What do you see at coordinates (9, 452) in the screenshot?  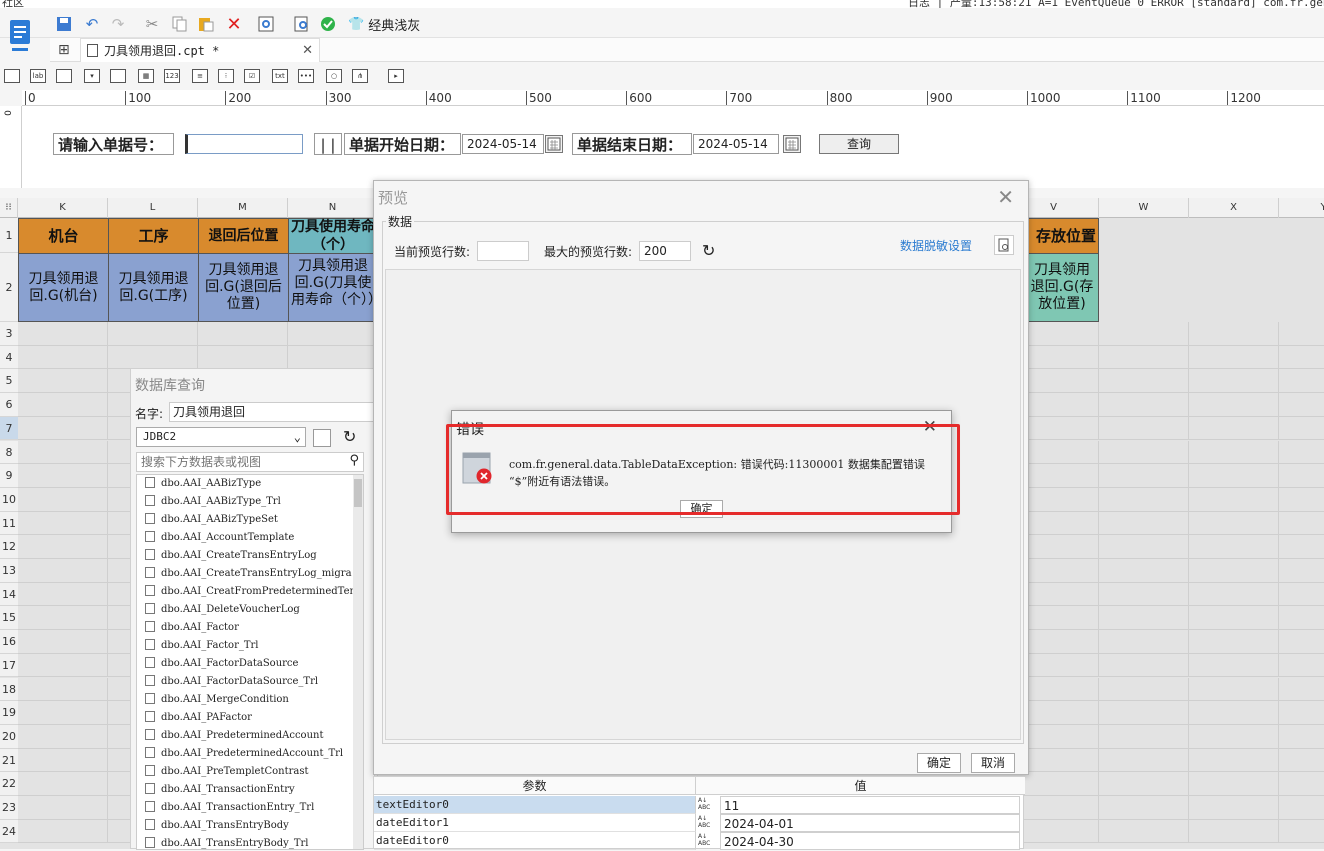 I see `row-header: 8` at bounding box center [9, 452].